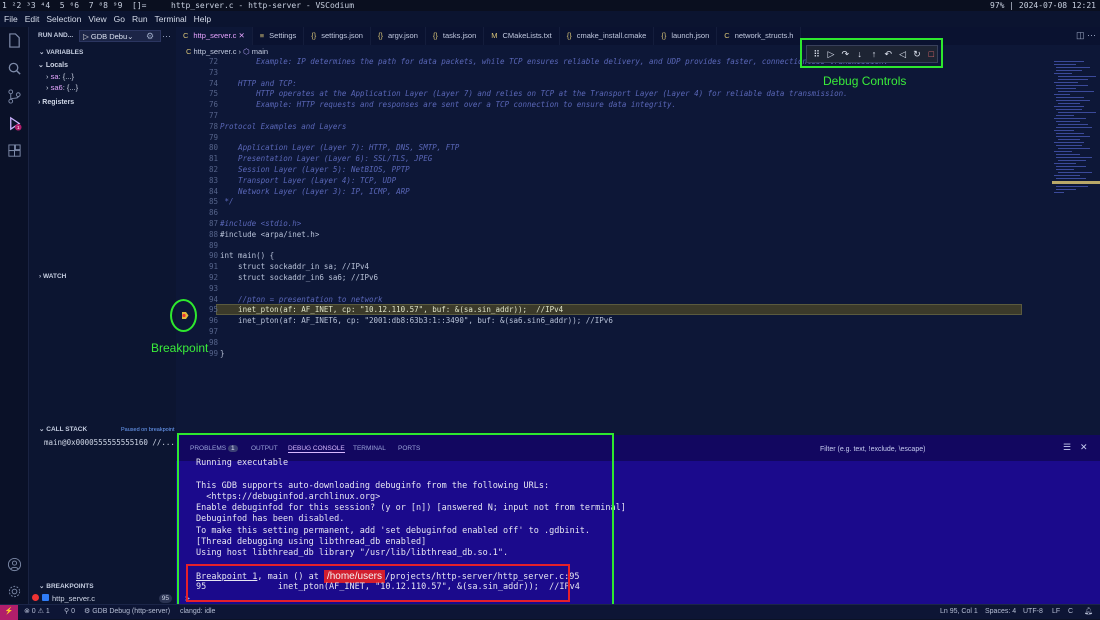  Describe the element at coordinates (32, 19) in the screenshot. I see `menu-edit: Edit` at that location.